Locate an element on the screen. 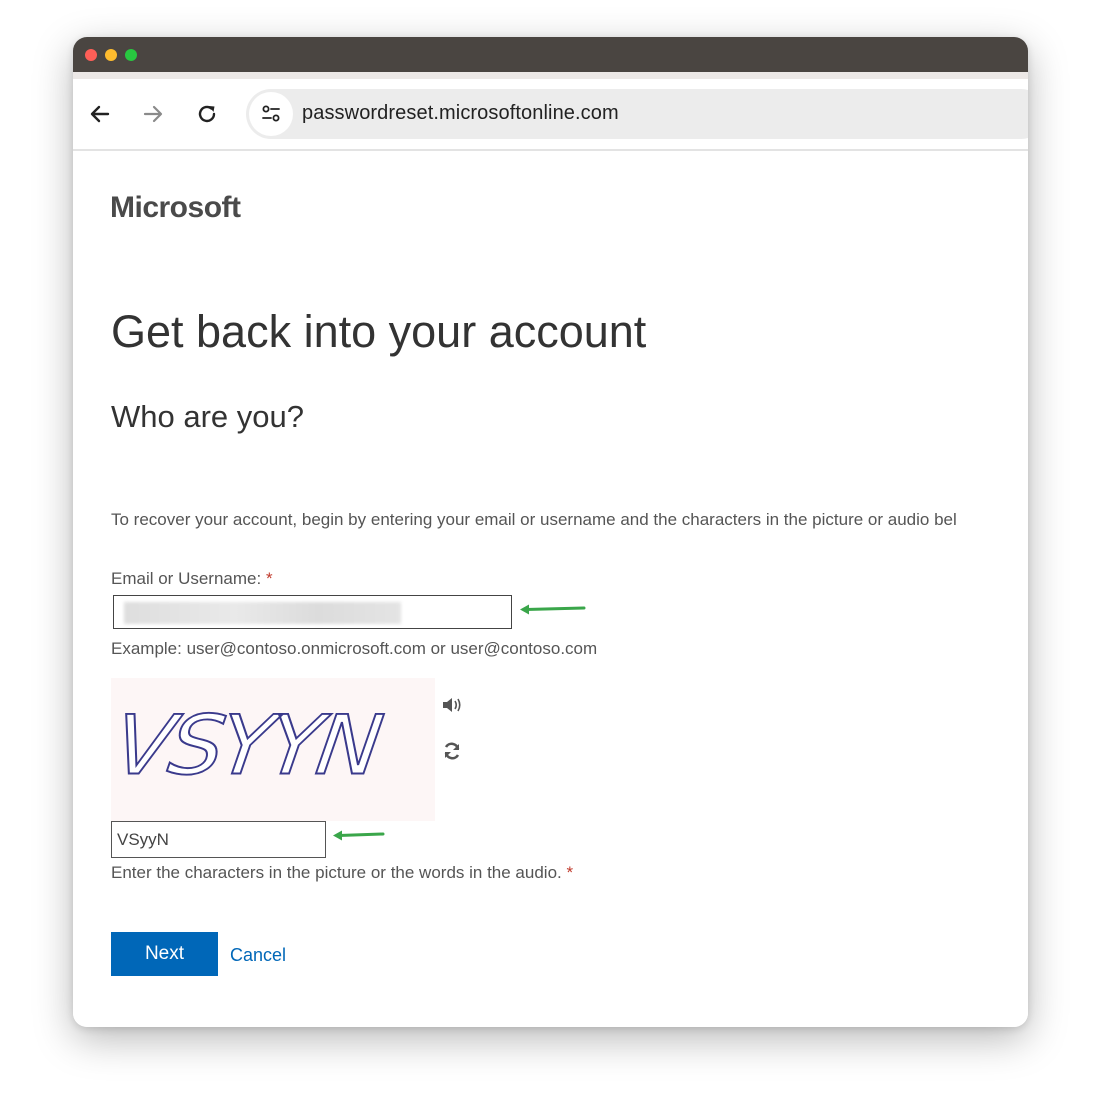 The height and width of the screenshot is (1100, 1100). site-settings-icon is located at coordinates (271, 113).